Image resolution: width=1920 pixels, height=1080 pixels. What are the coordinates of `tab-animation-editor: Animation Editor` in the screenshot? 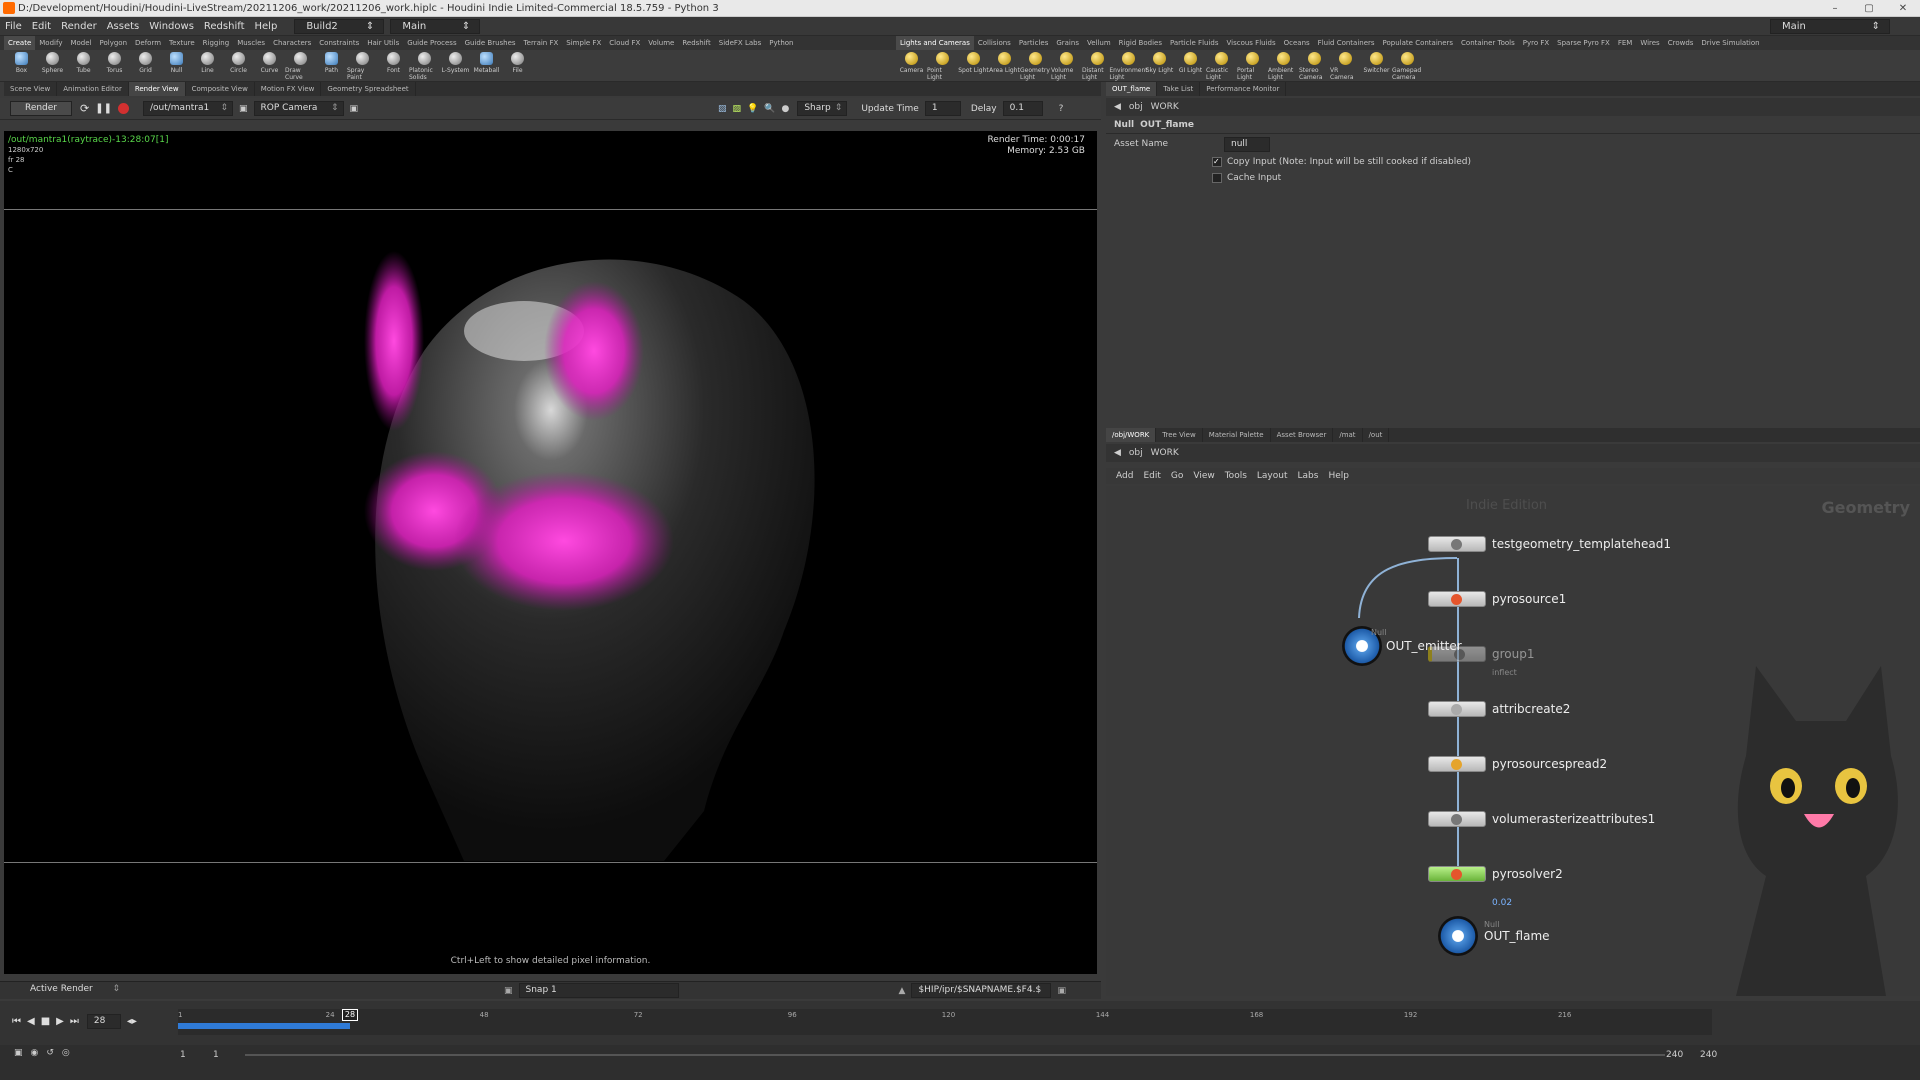 It's located at (93, 89).